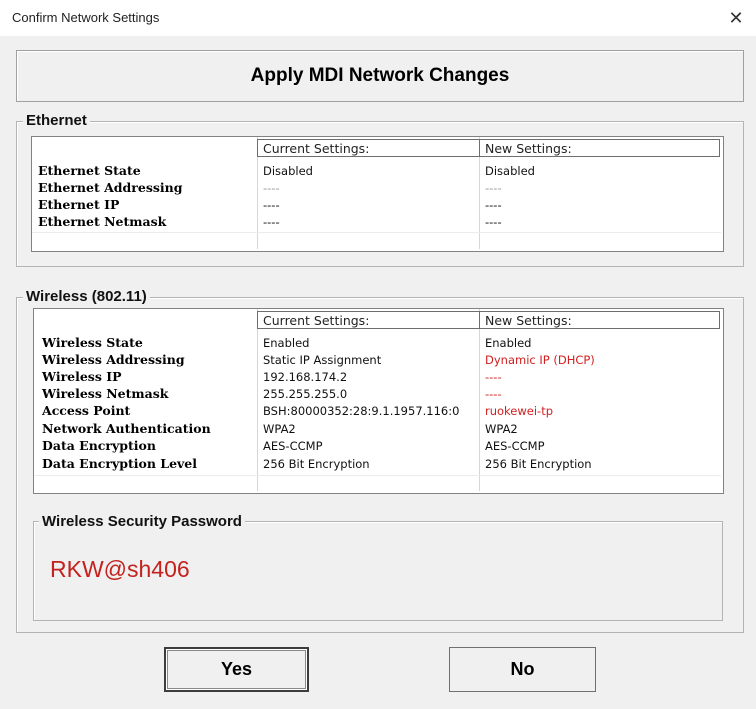 Image resolution: width=756 pixels, height=709 pixels. I want to click on row-current-value: 256 Bit Encryption, so click(316, 464).